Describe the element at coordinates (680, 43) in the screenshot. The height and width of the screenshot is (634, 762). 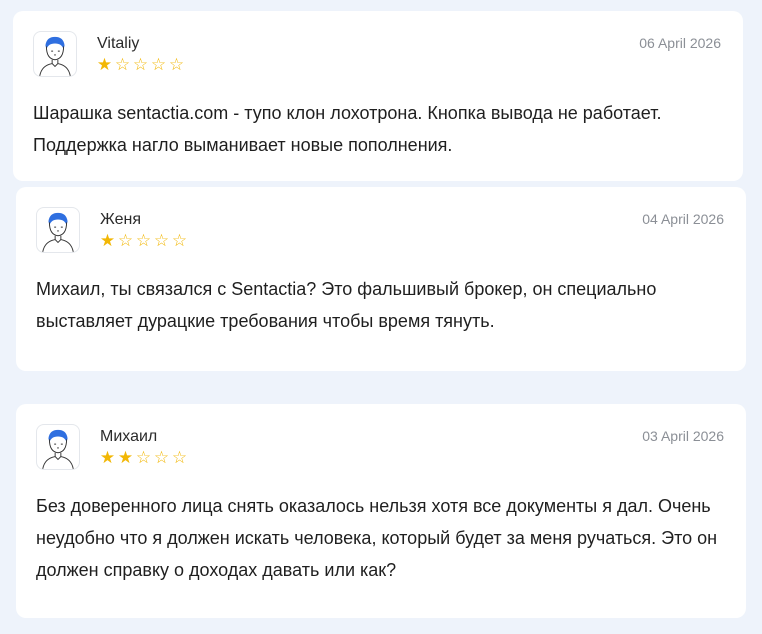
I see `review-date: 06 April 2026` at that location.